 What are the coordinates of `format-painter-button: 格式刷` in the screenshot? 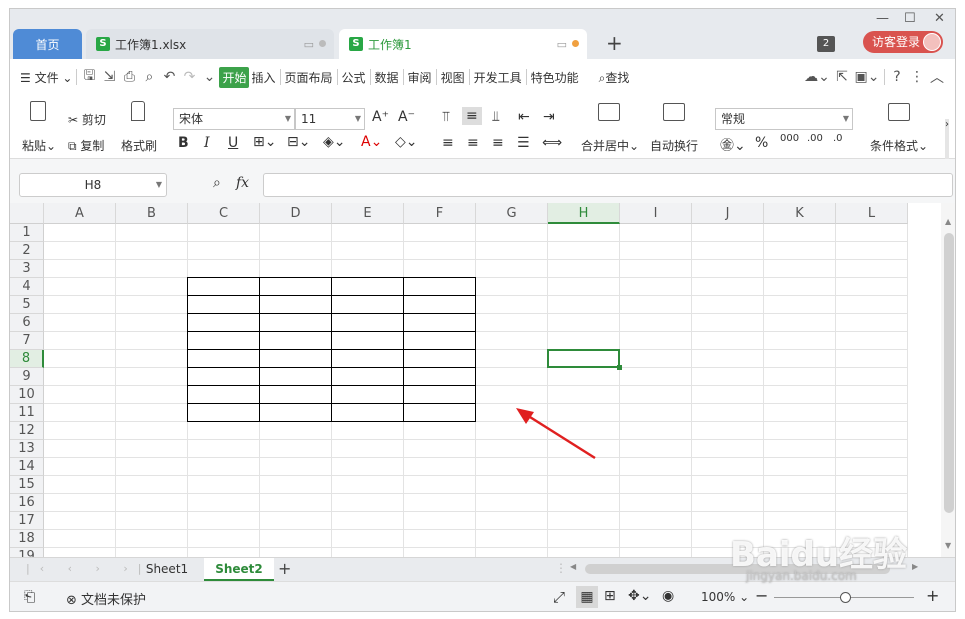 It's located at (139, 145).